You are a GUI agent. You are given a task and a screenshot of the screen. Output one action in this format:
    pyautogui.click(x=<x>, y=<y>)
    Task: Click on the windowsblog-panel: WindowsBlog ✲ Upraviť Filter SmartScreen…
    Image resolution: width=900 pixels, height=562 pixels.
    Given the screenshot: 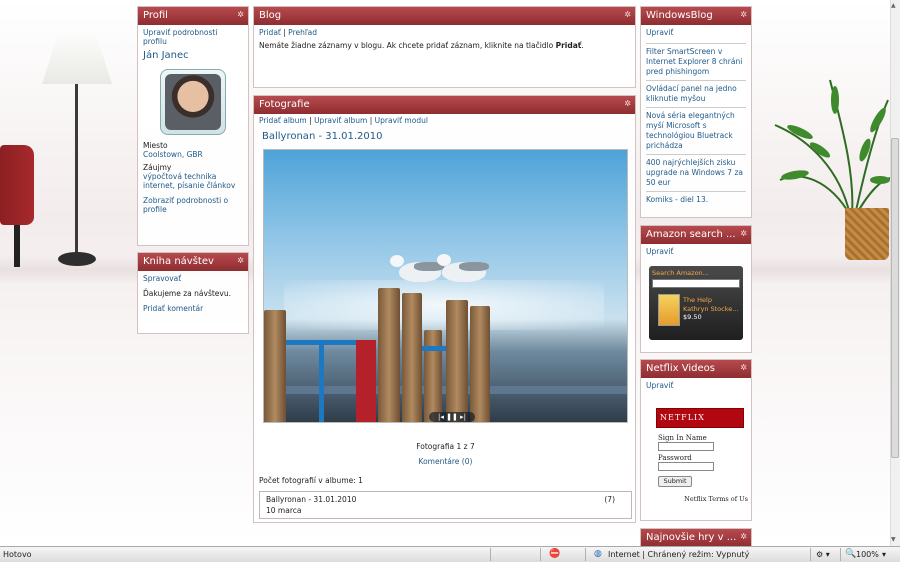 What is the action you would take?
    pyautogui.click(x=696, y=112)
    